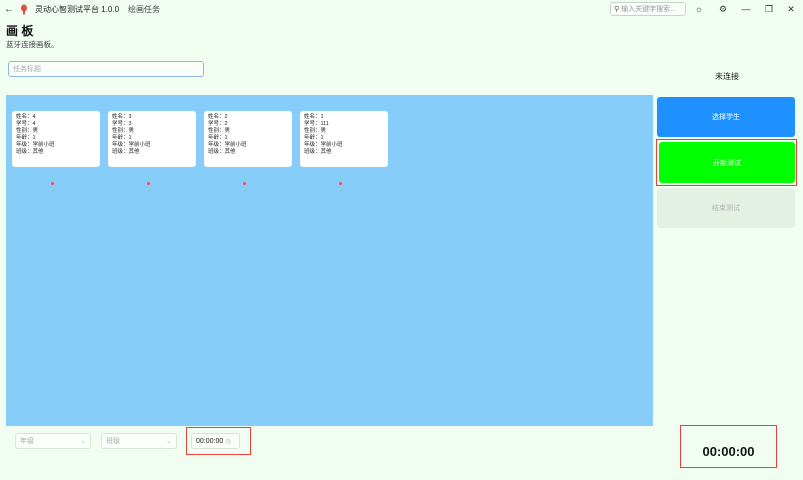 The image size is (803, 480). What do you see at coordinates (106, 69) in the screenshot?
I see `task-title-input` at bounding box center [106, 69].